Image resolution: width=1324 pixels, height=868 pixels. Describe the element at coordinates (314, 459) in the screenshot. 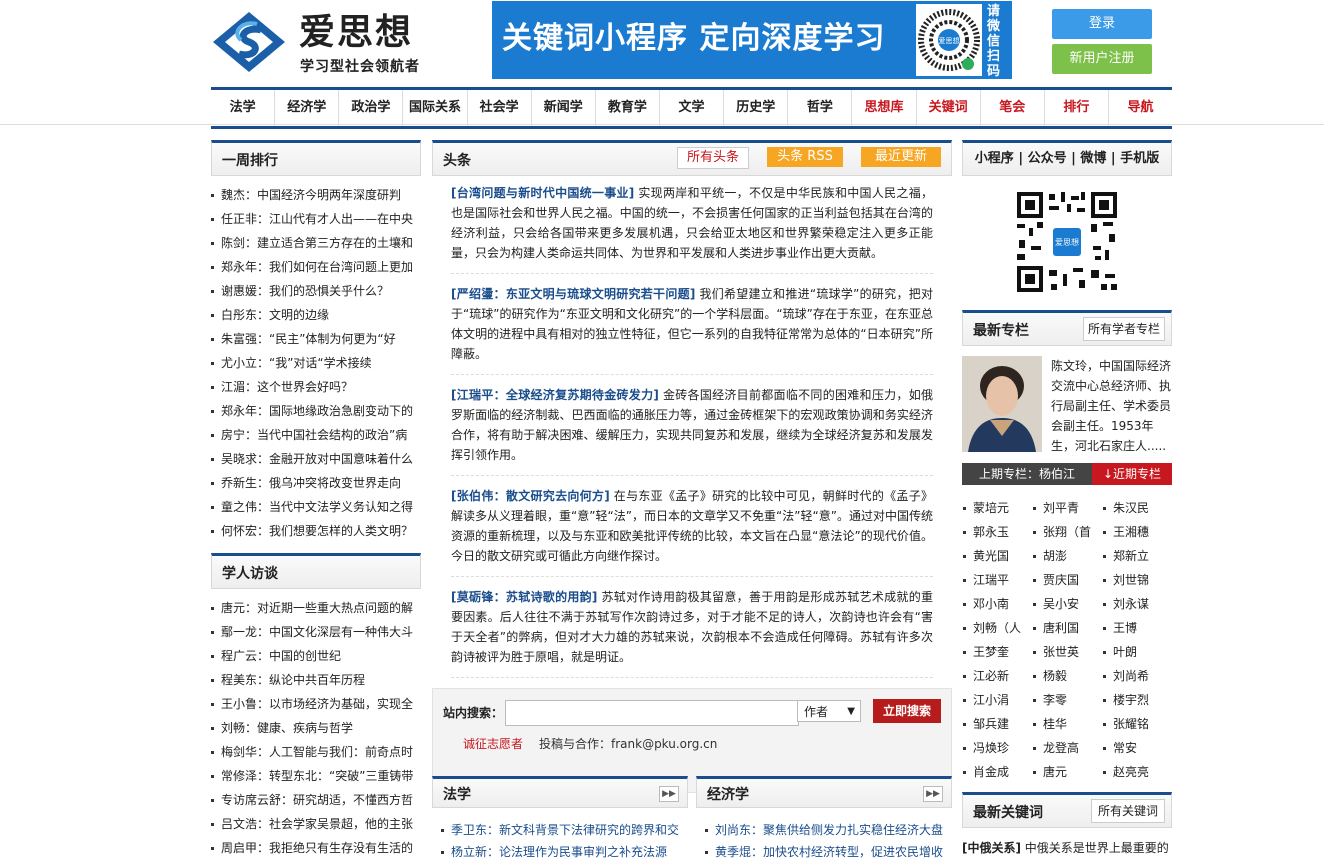

I see `list-item: 吴晓求：金融开放对中国意味着什么` at that location.